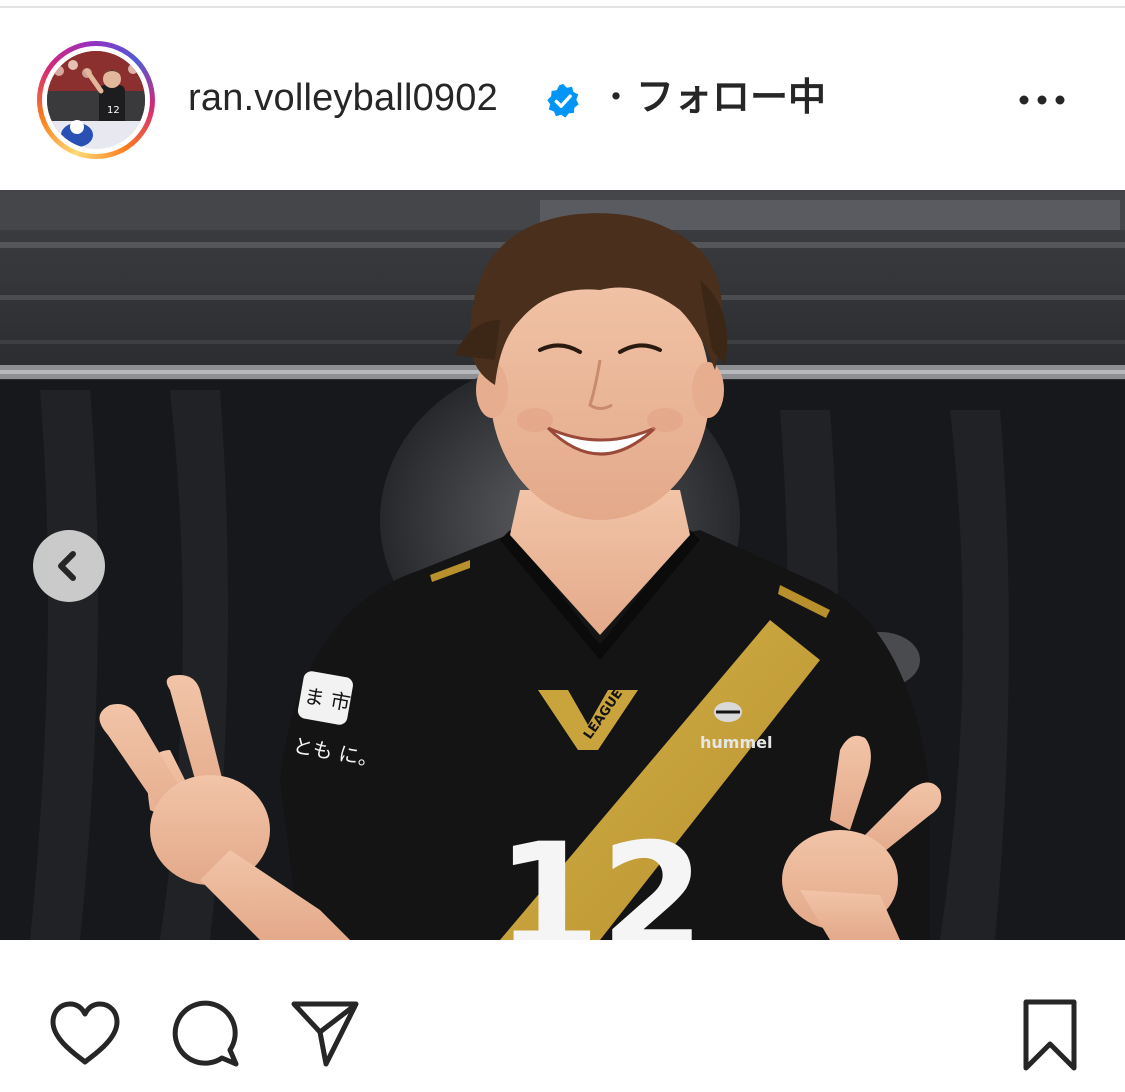 This screenshot has height=1092, width=1125. I want to click on more-options-button, so click(1042, 100).